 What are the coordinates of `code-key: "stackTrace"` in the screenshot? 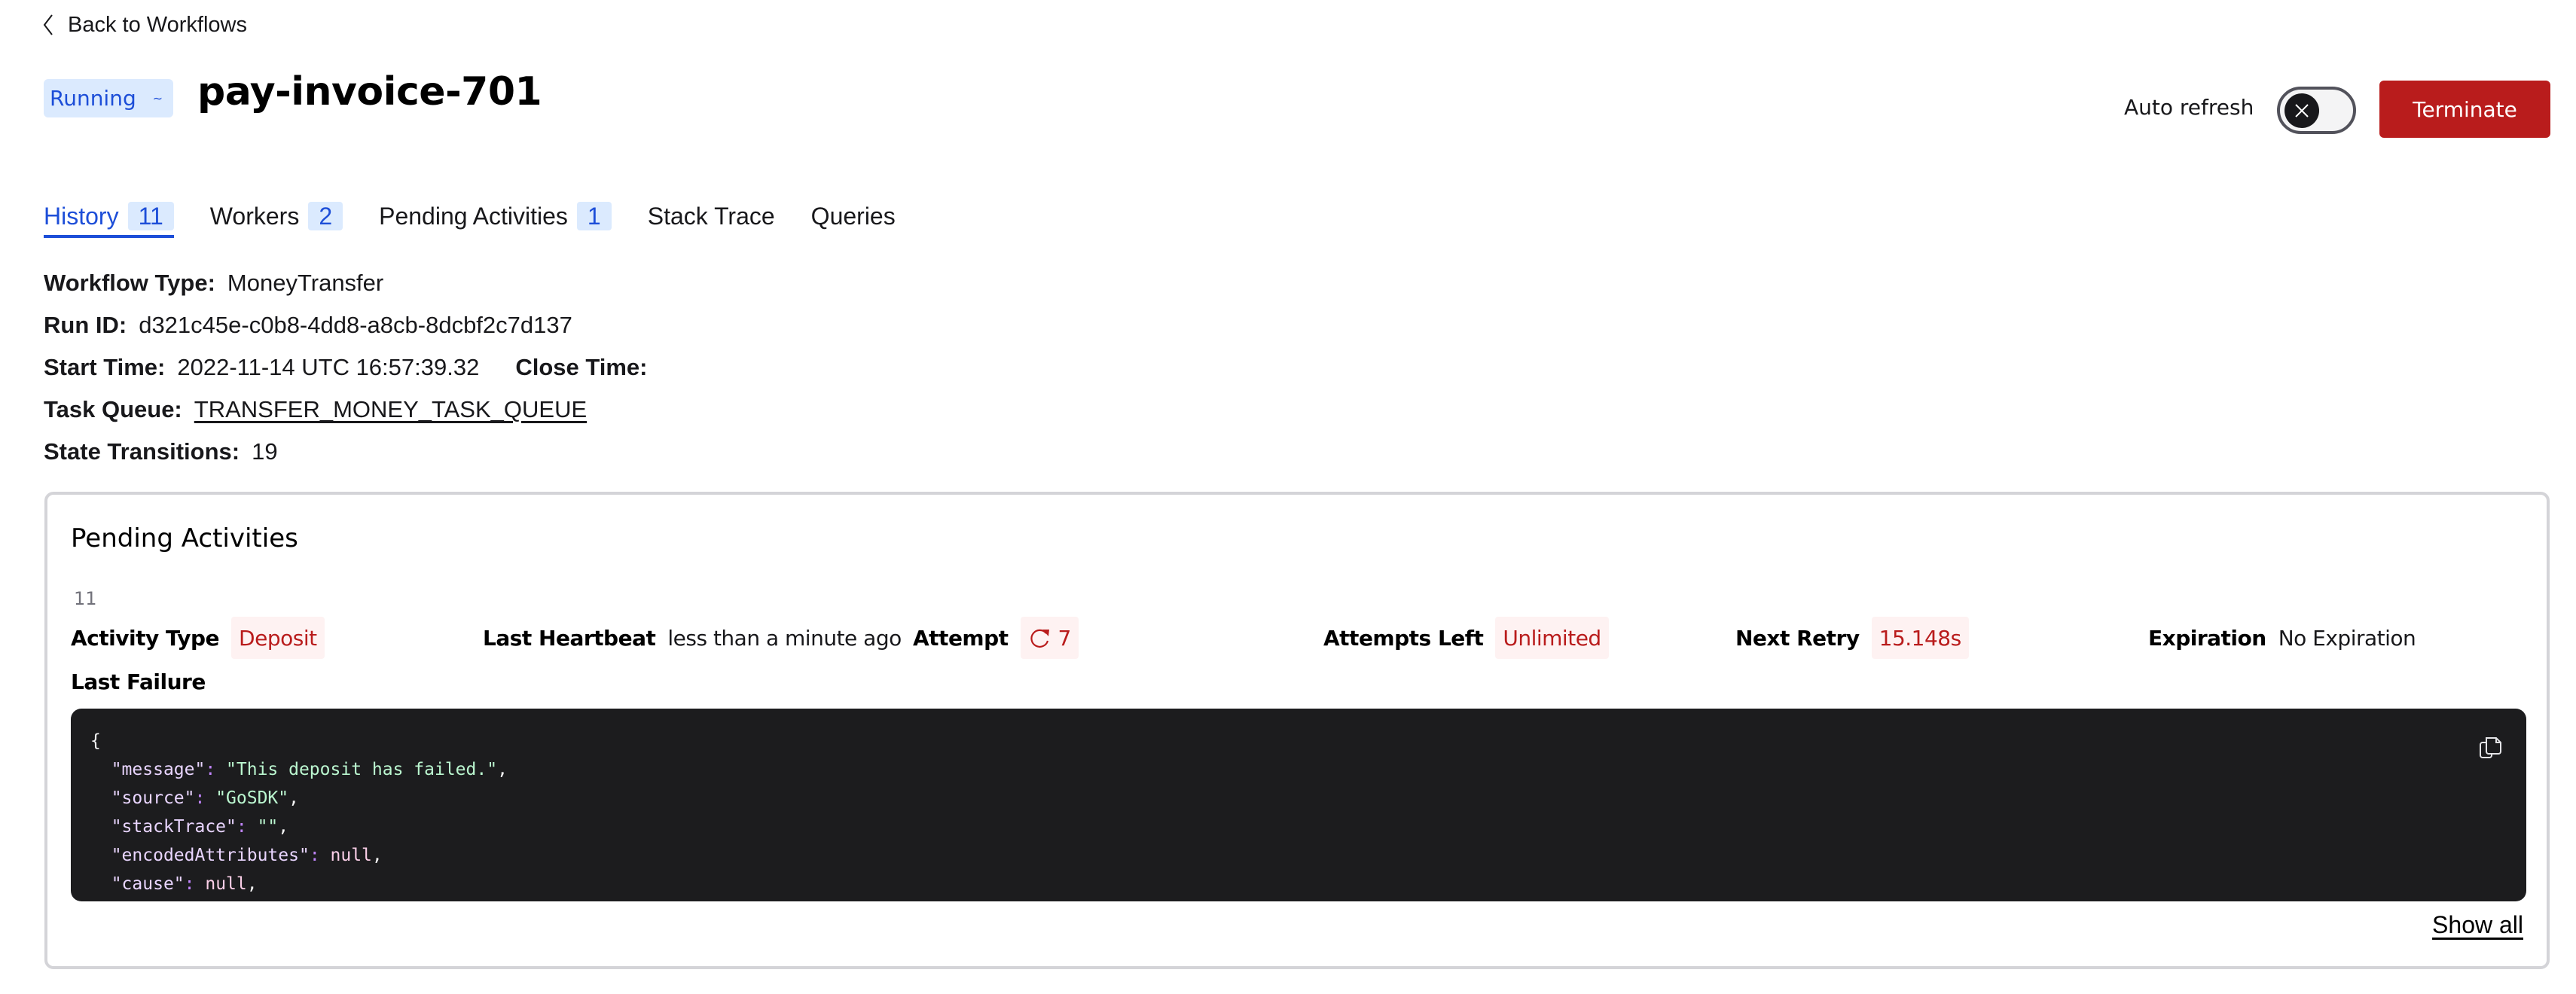 It's located at (174, 827).